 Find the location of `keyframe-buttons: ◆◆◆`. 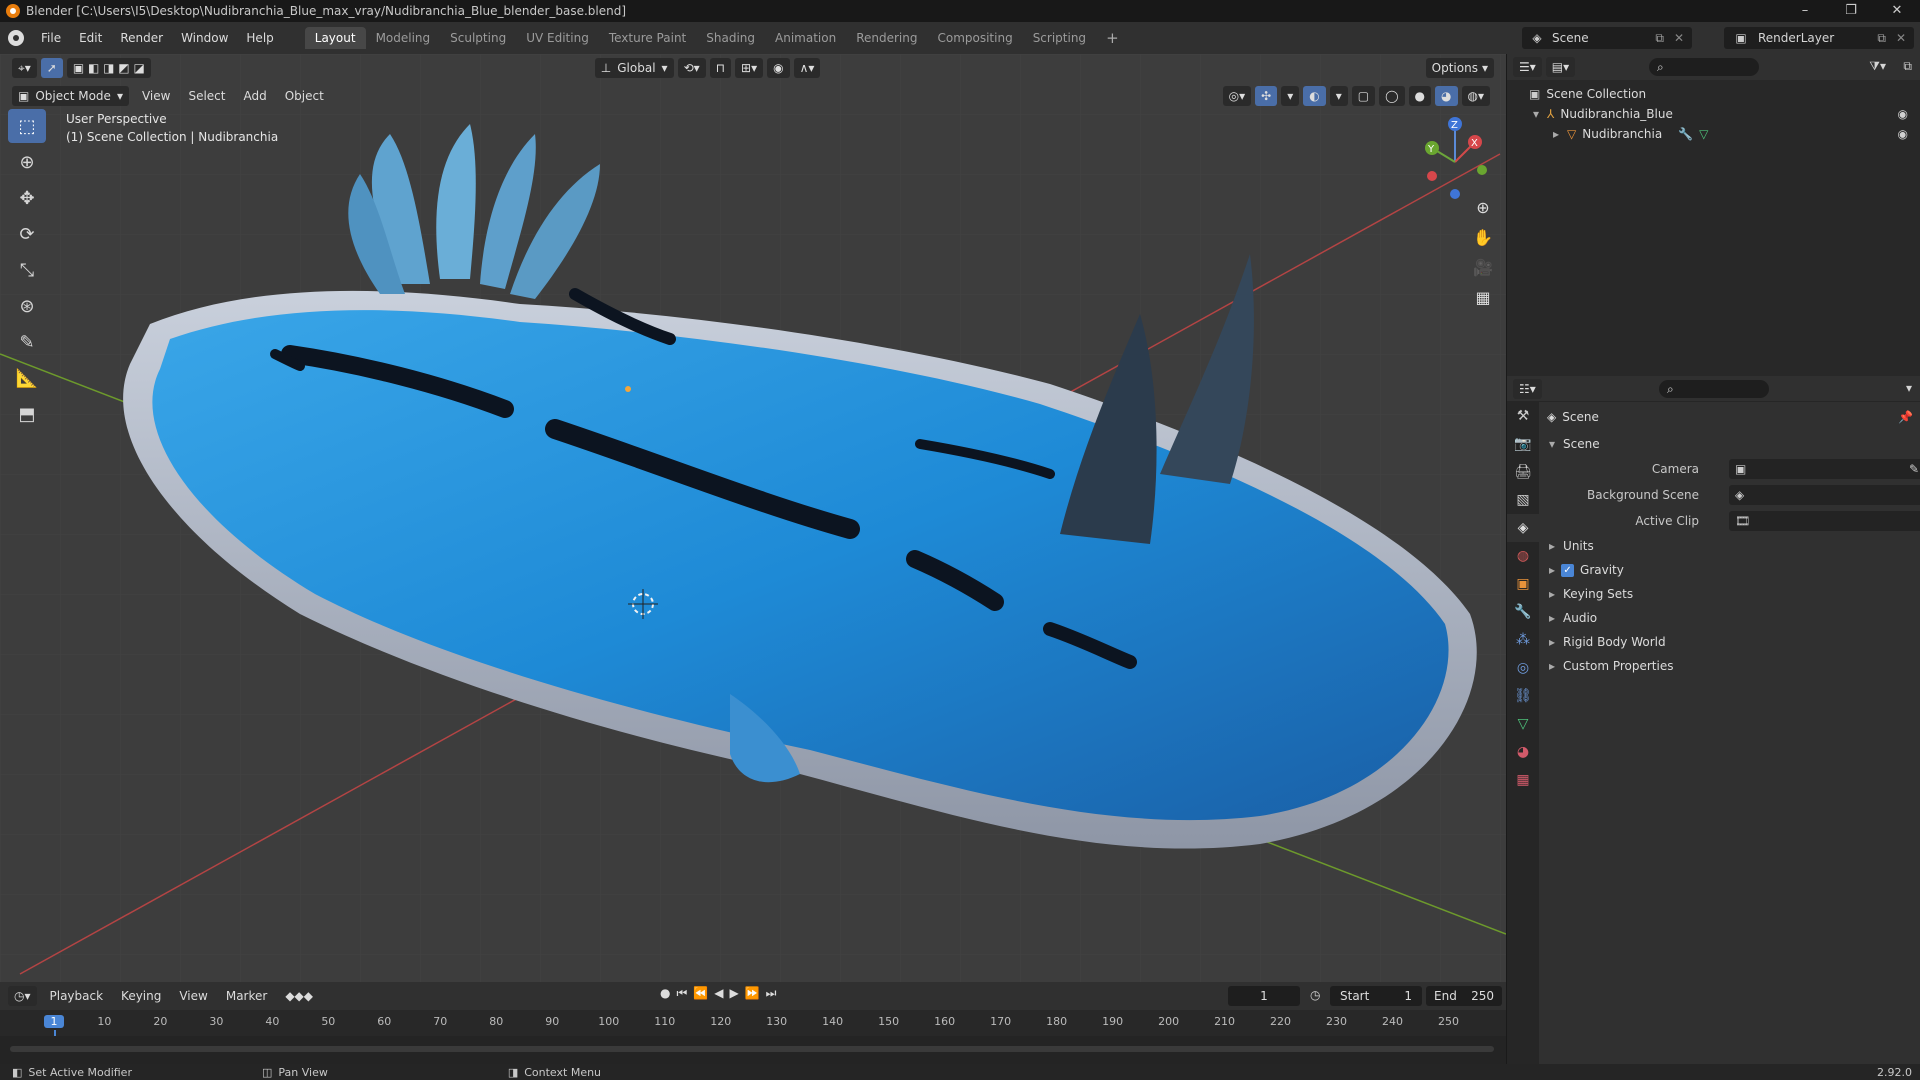

keyframe-buttons: ◆◆◆ is located at coordinates (299, 996).